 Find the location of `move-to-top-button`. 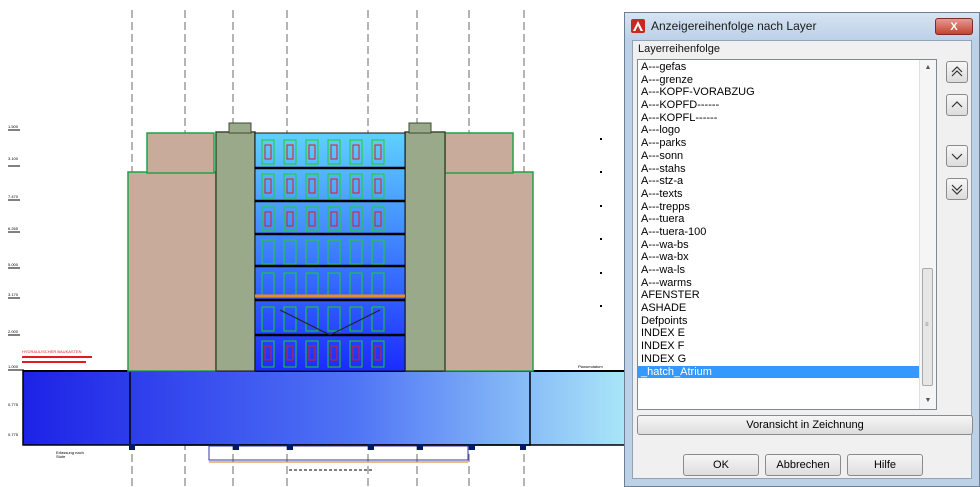

move-to-top-button is located at coordinates (957, 72).